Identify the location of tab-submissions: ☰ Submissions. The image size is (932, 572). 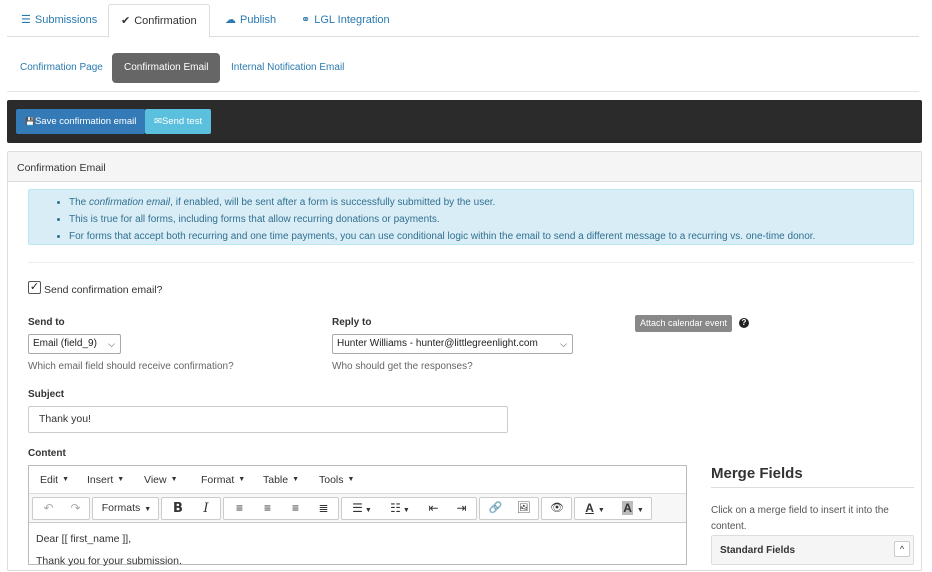
(59, 20).